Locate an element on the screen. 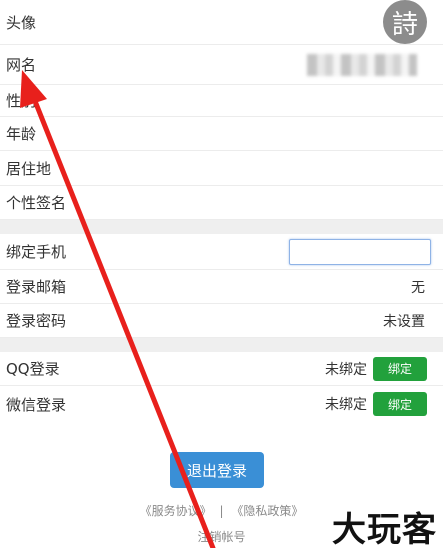 This screenshot has height=548, width=443. wechat-login-label: 微信登录 is located at coordinates (36, 404).